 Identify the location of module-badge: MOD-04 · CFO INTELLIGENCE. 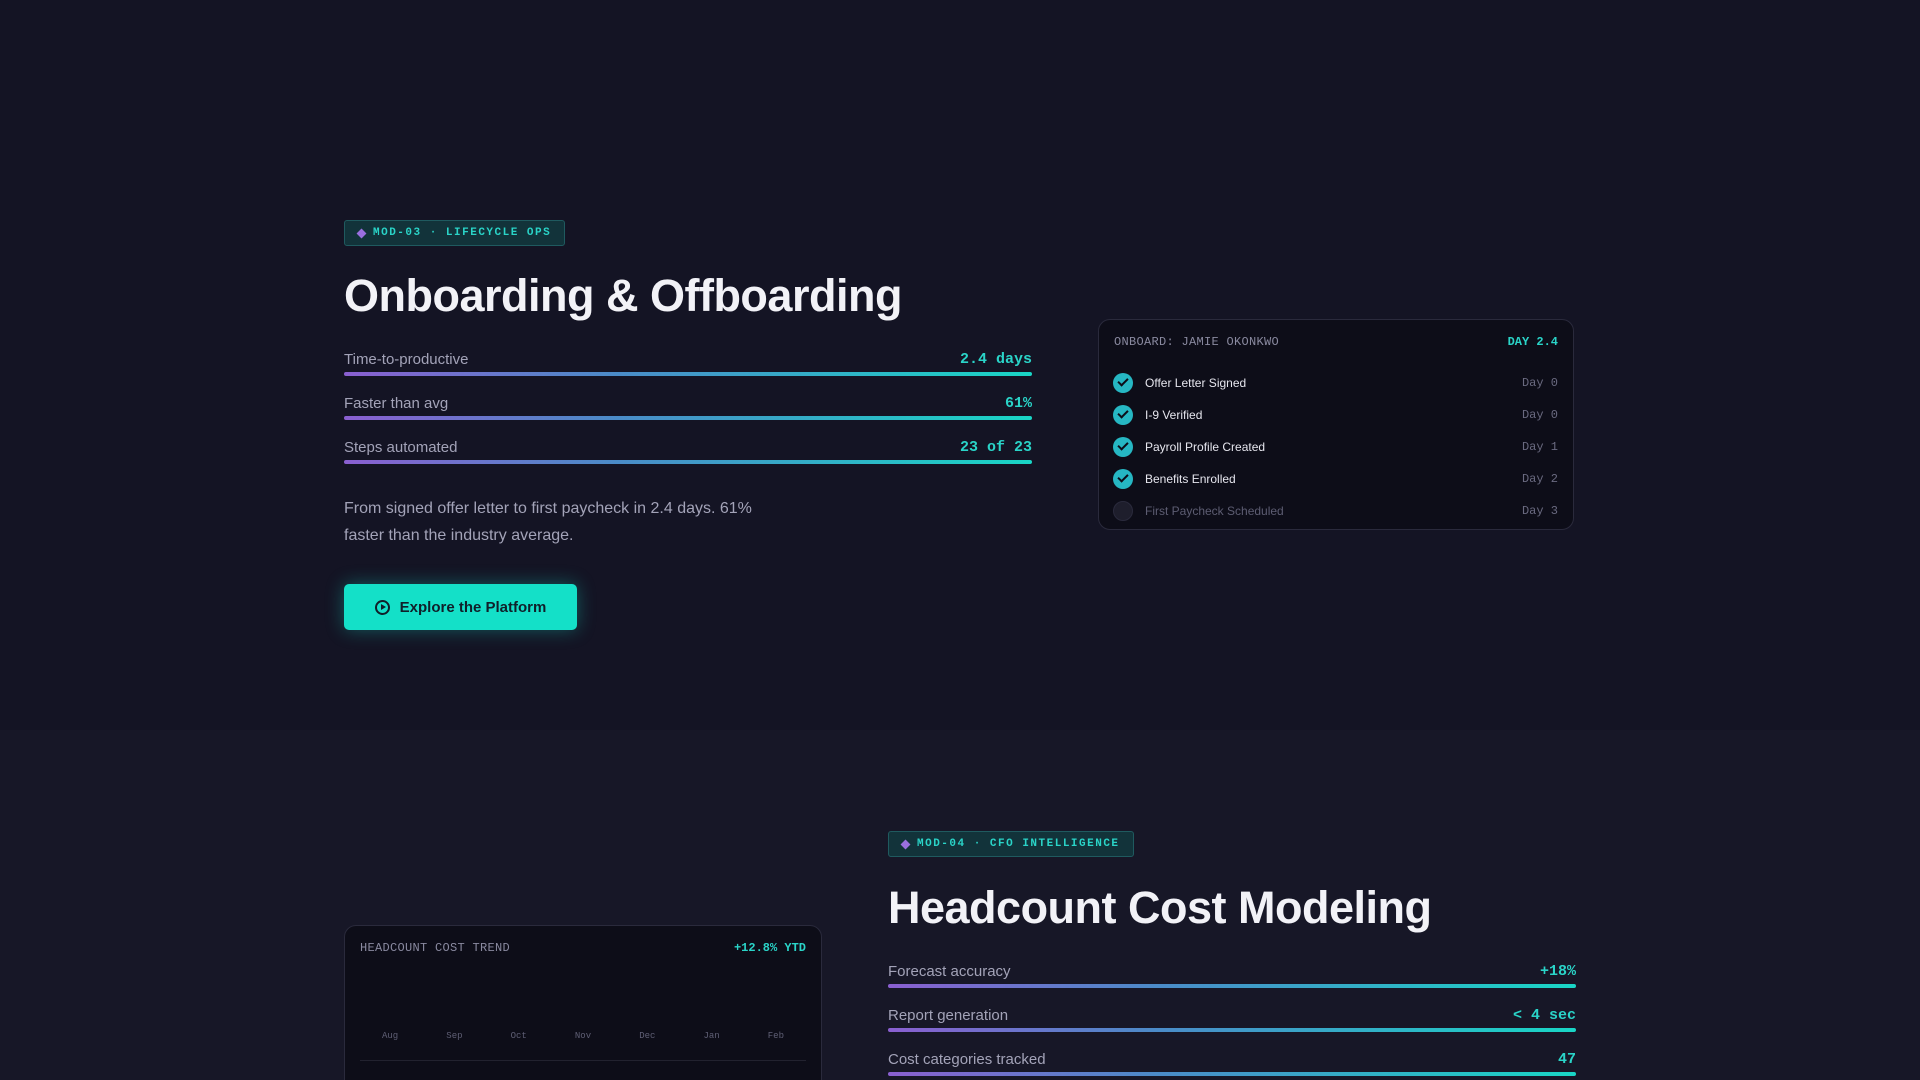
(1011, 844).